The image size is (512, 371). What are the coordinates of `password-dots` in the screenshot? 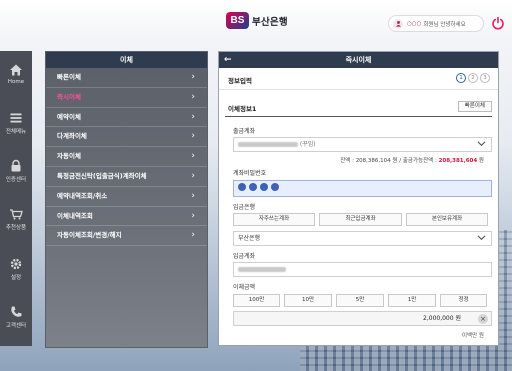 It's located at (258, 187).